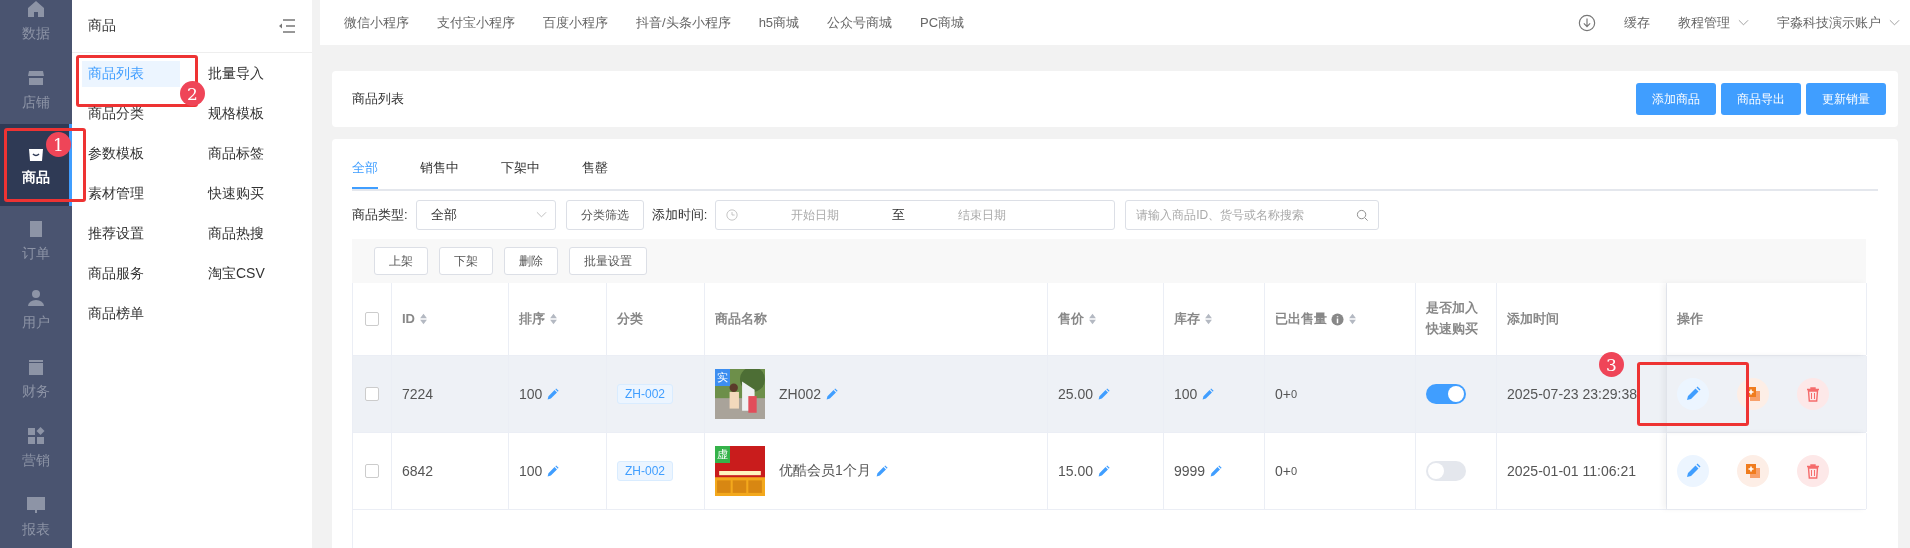 The height and width of the screenshot is (548, 1910). What do you see at coordinates (236, 274) in the screenshot?
I see `submenu-item: 淘宝CSV` at bounding box center [236, 274].